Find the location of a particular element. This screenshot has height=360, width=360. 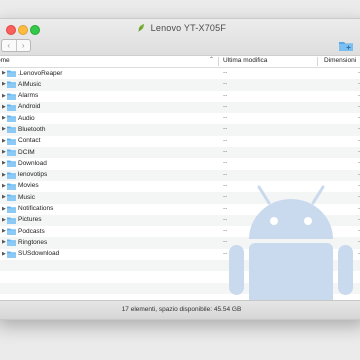

window-title: Lenovo YT-X705F is located at coordinates (180, 28).